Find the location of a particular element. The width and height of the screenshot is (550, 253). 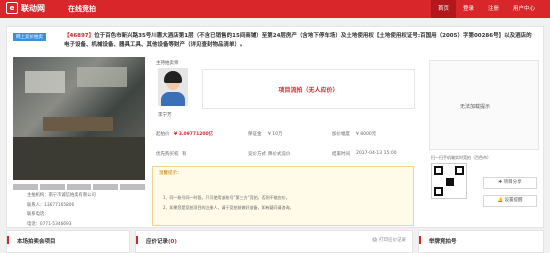

deposit-label: 保证金 is located at coordinates (255, 134).